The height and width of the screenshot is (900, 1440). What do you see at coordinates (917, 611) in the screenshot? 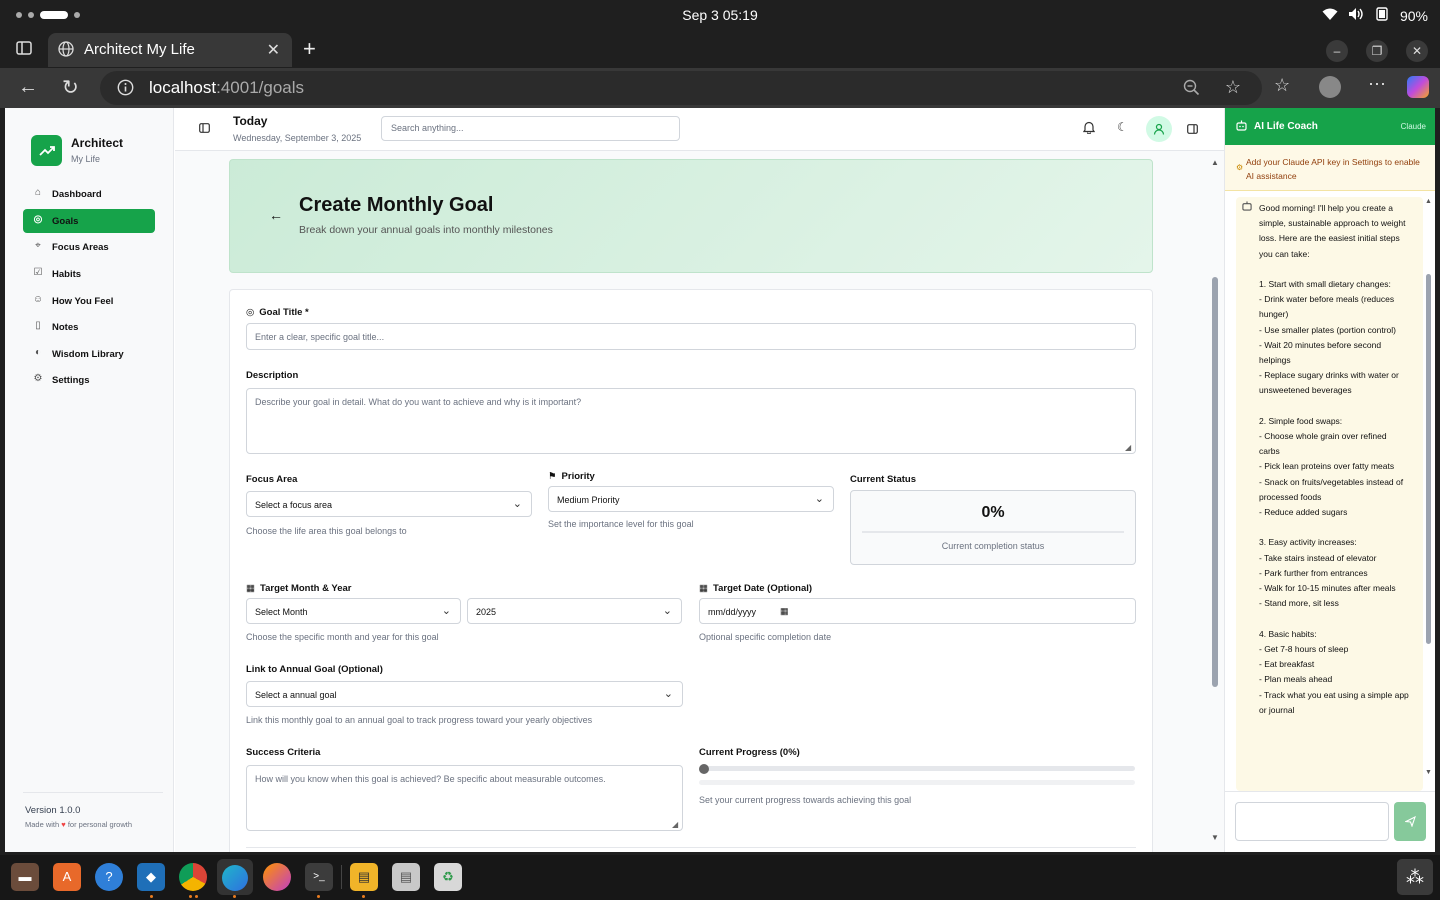
I see `target-date-input: mm/dd/yyyy ▦` at bounding box center [917, 611].